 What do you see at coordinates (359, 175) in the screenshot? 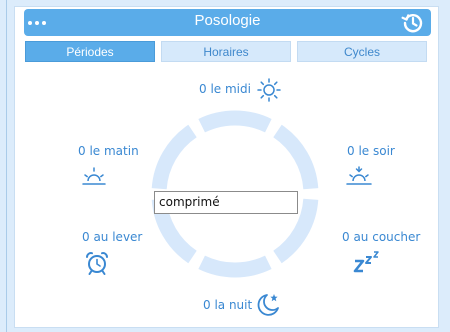
I see `sunset-icon` at bounding box center [359, 175].